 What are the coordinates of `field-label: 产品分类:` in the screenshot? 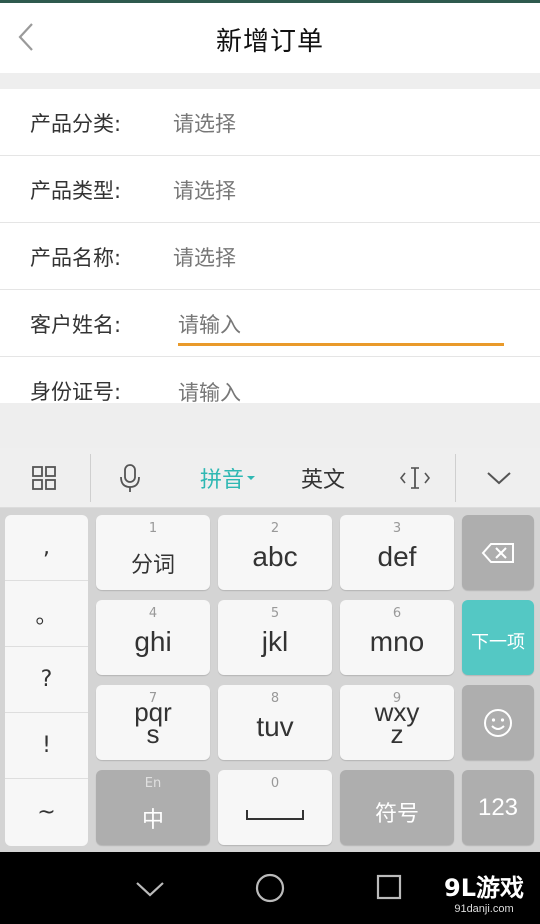 It's located at (76, 124).